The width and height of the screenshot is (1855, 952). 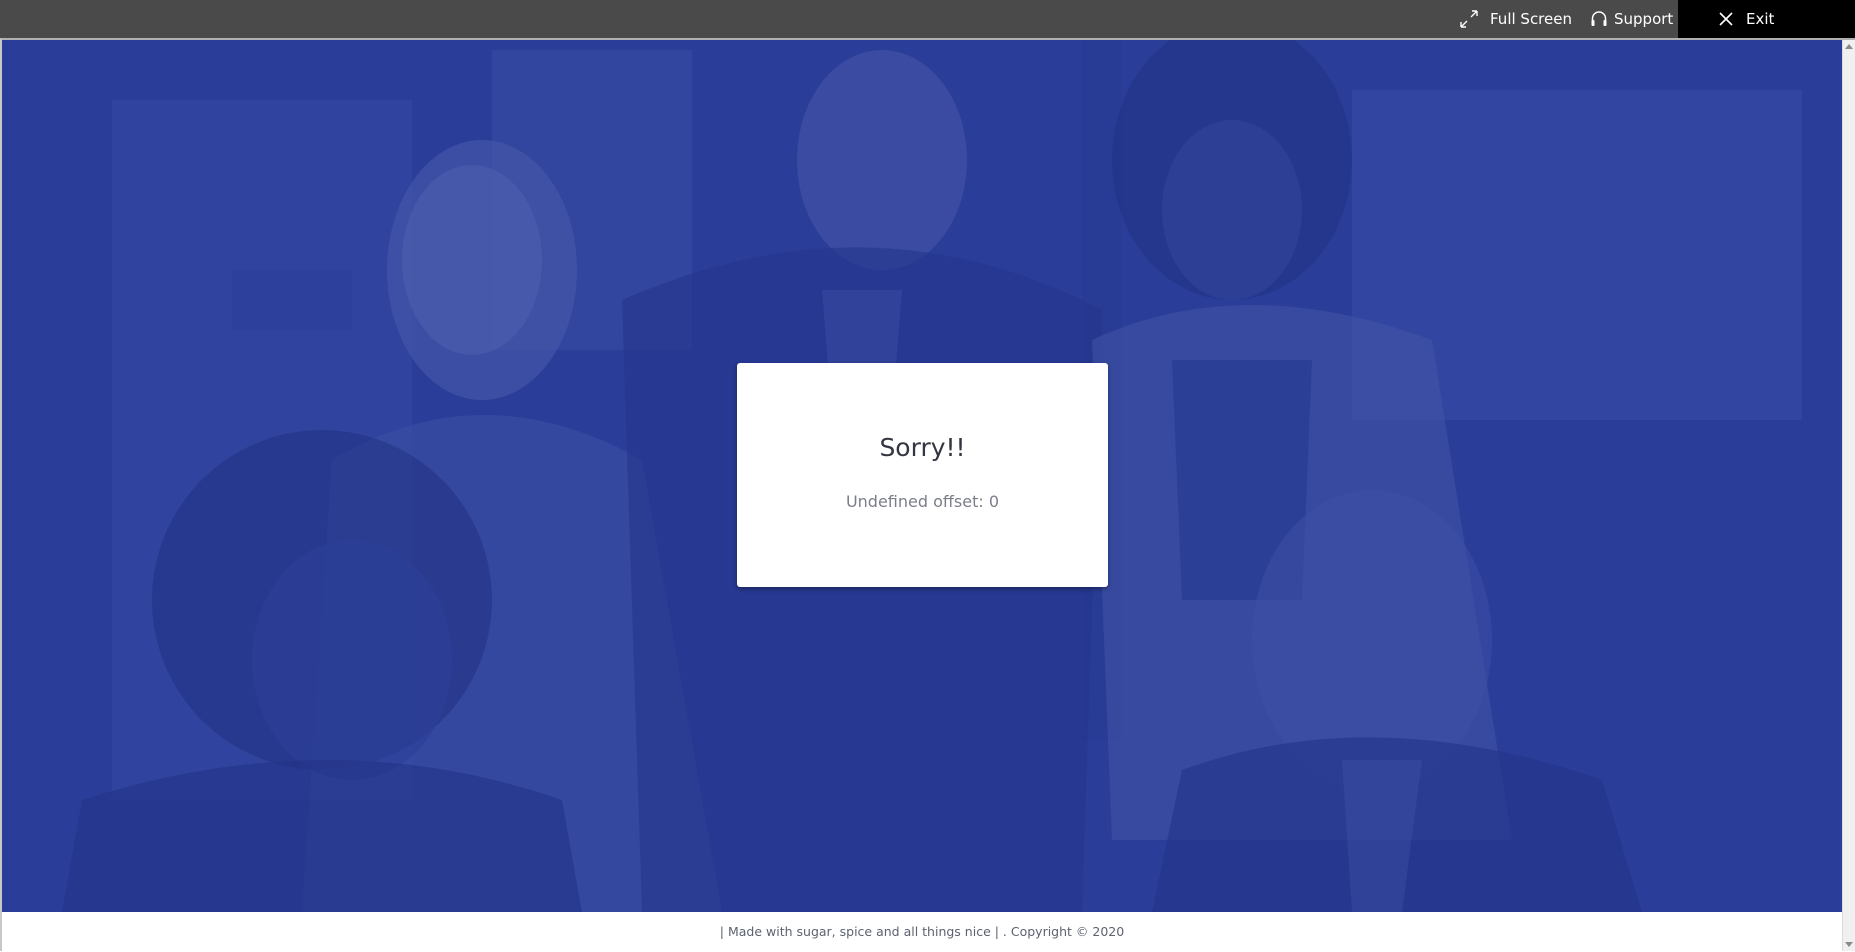 What do you see at coordinates (1732, 19) in the screenshot?
I see `close-icon` at bounding box center [1732, 19].